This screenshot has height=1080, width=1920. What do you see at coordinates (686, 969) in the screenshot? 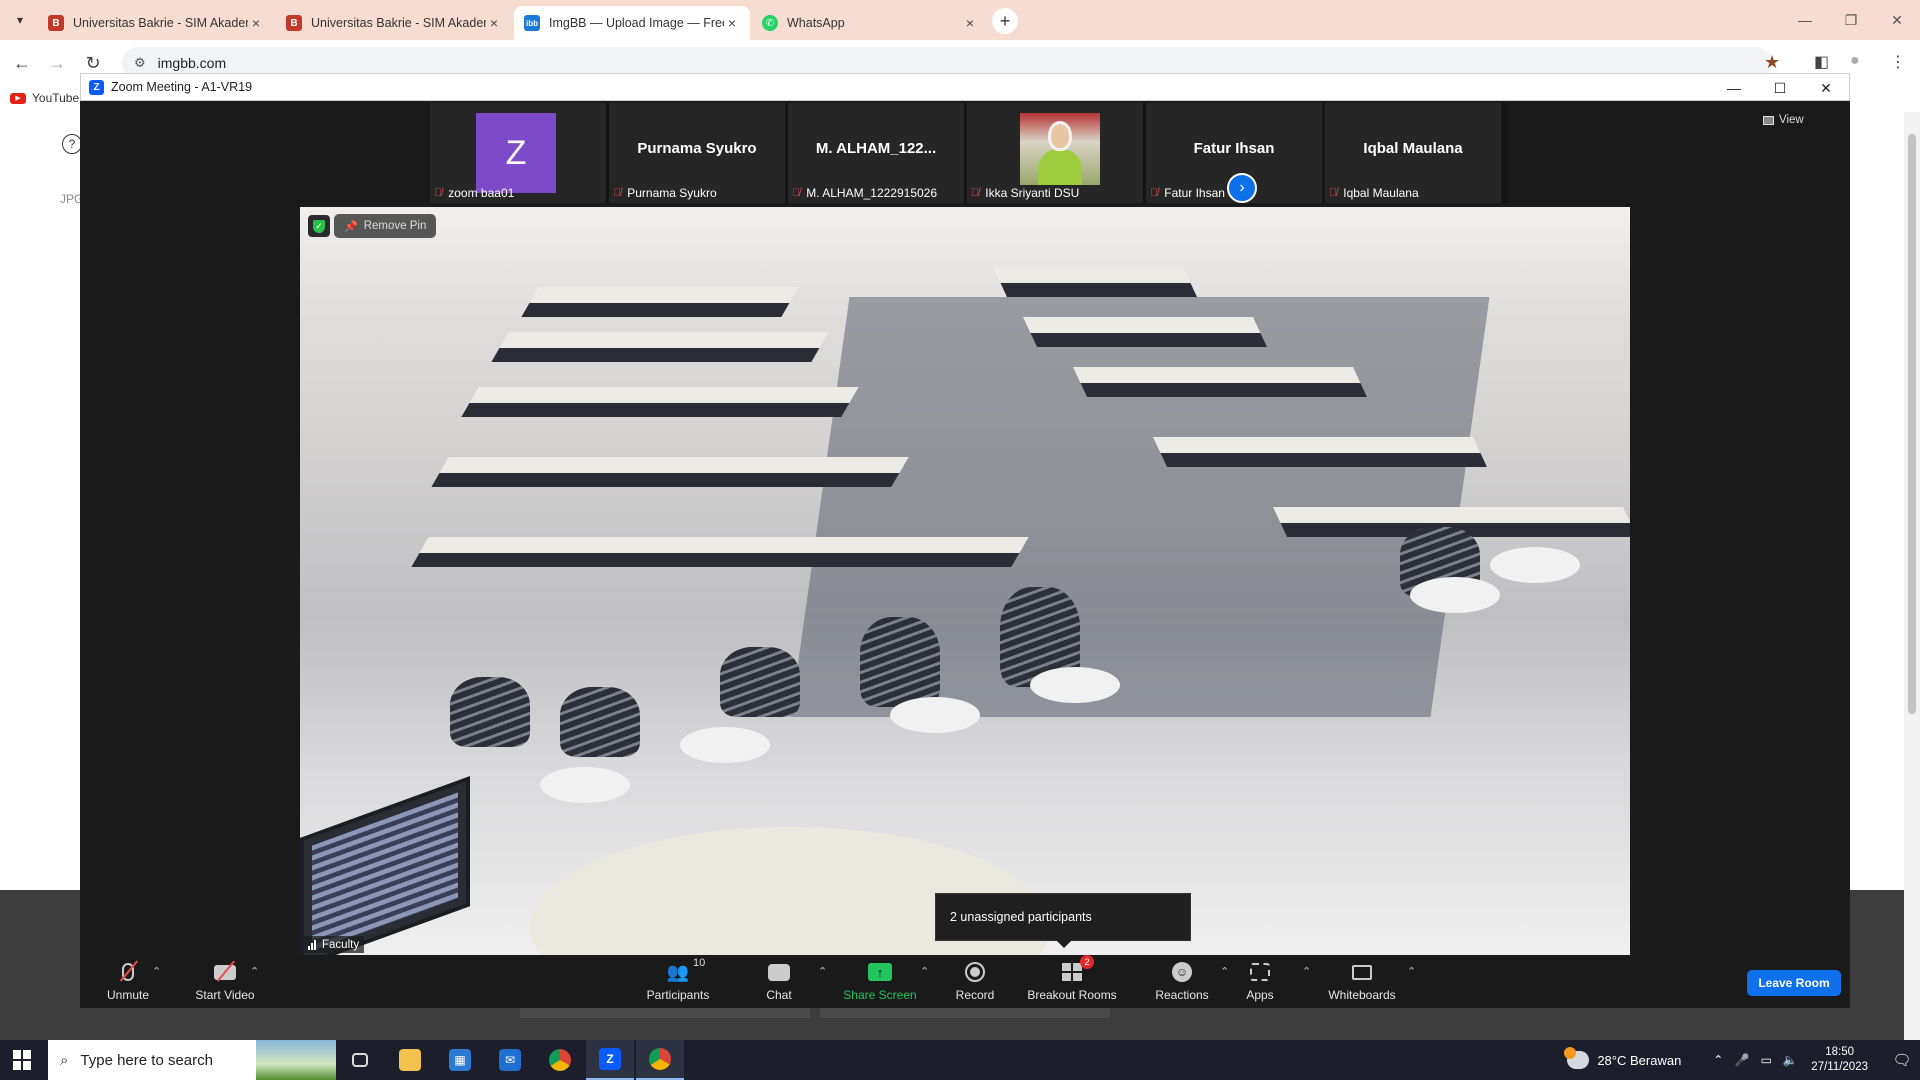
I see `participants-icon: 👥 10` at bounding box center [686, 969].